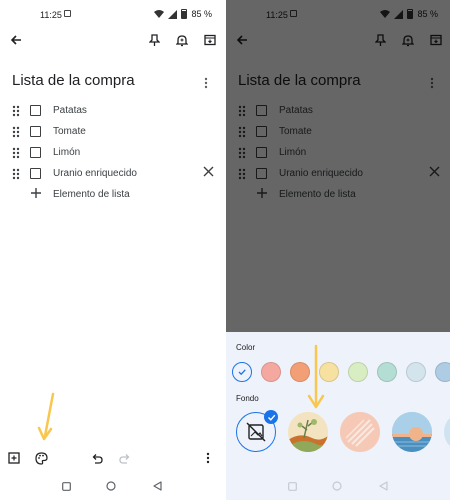 The width and height of the screenshot is (450, 500). What do you see at coordinates (66, 152) in the screenshot?
I see `item-label: Limón` at bounding box center [66, 152].